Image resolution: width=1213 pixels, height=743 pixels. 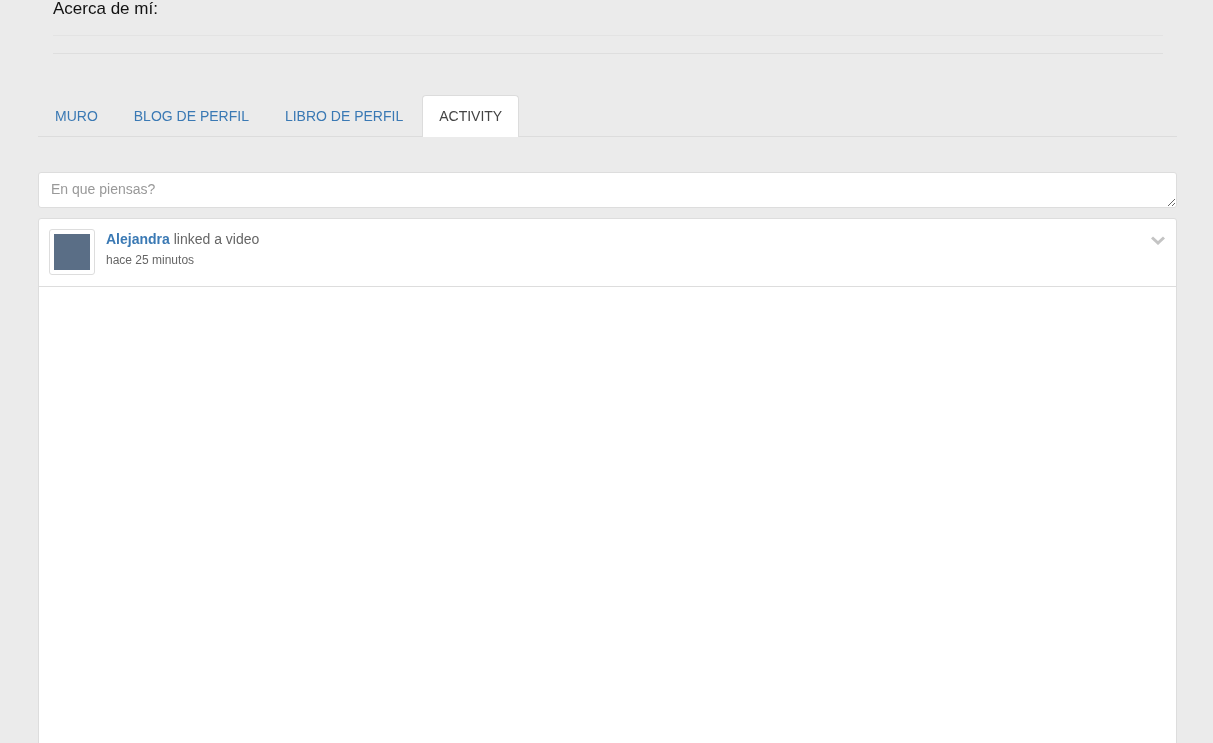 What do you see at coordinates (191, 115) in the screenshot?
I see `profile-tab: BLOG DE PERFIL` at bounding box center [191, 115].